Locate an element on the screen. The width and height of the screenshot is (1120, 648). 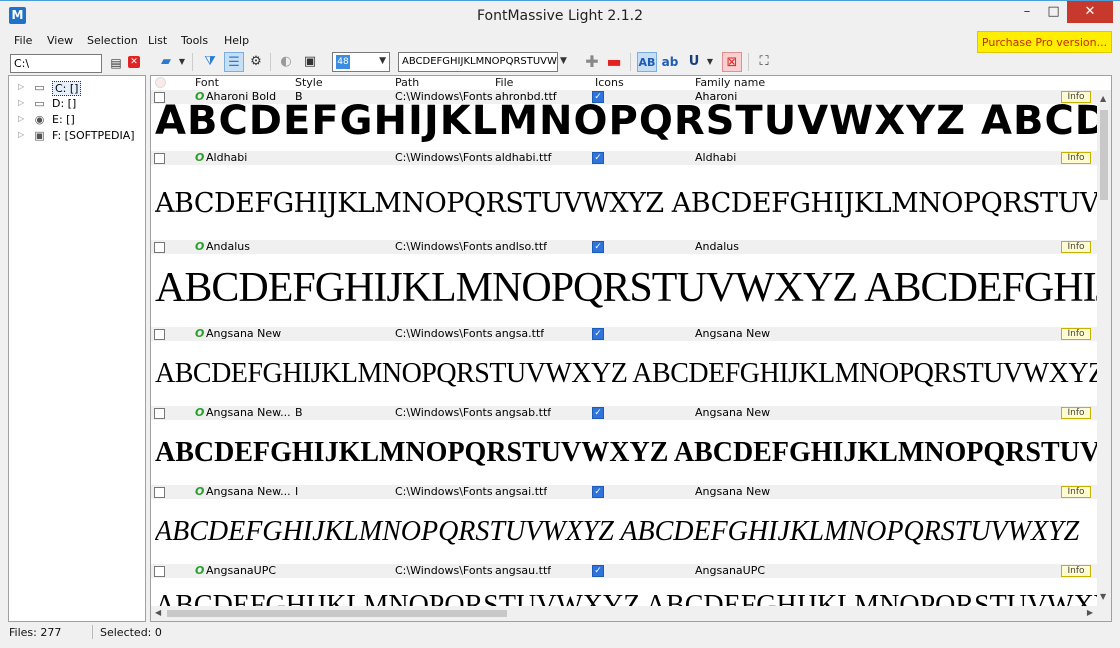
clear-icon: ✕ is located at coordinates (134, 62).